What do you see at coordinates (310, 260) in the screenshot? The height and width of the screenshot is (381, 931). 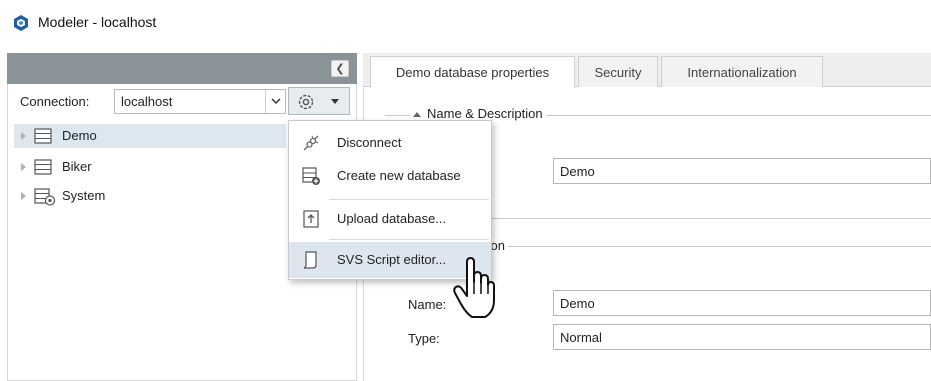 I see `script-icon` at bounding box center [310, 260].